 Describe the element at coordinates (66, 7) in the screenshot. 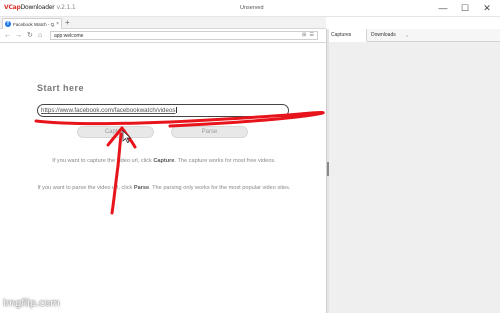

I see `app-version: v.2.1.1` at that location.